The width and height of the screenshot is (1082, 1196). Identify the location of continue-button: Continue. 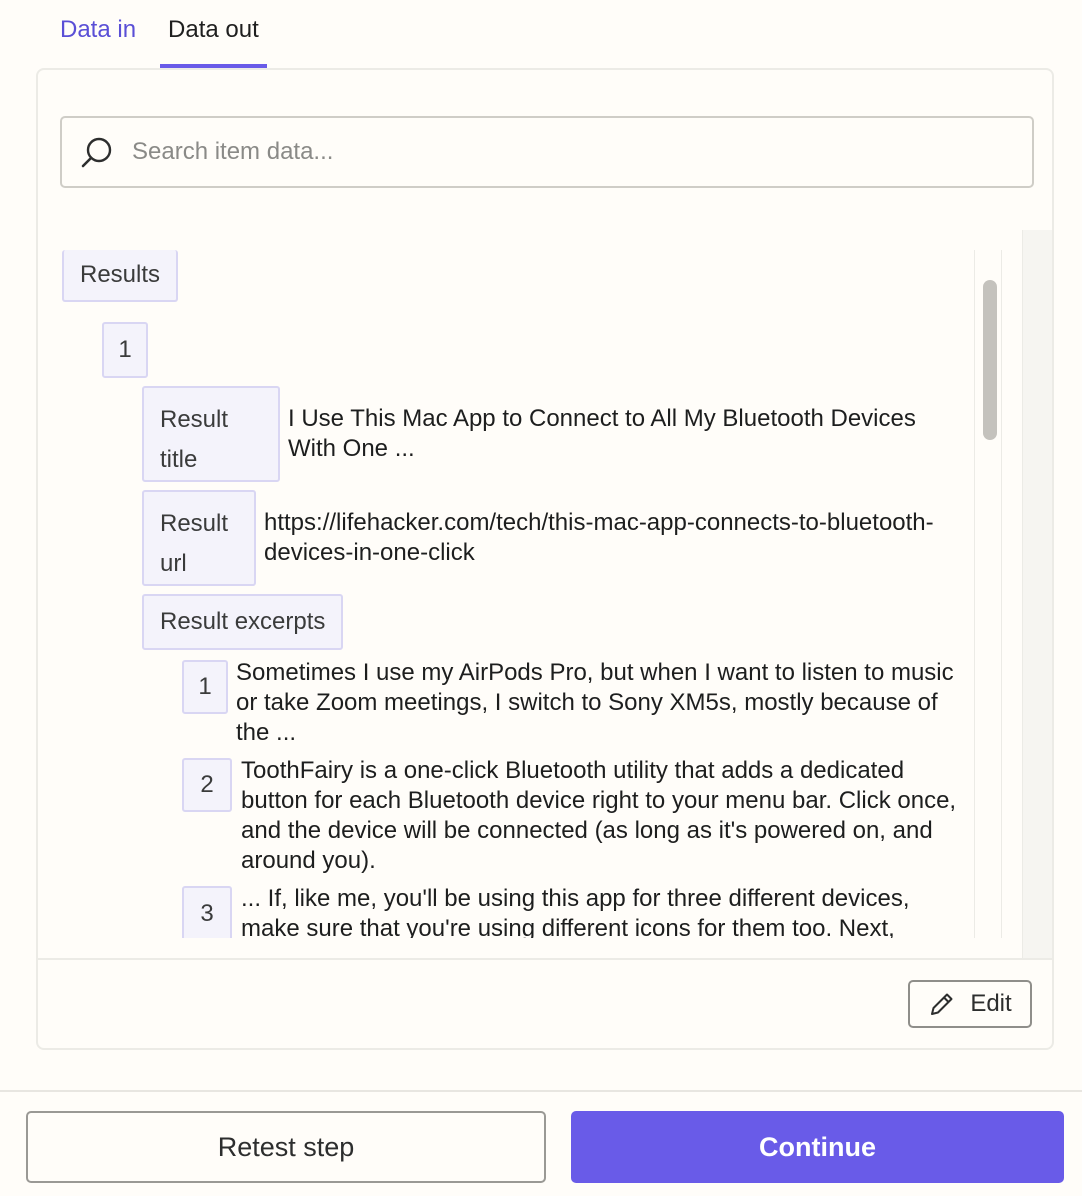
(817, 1147).